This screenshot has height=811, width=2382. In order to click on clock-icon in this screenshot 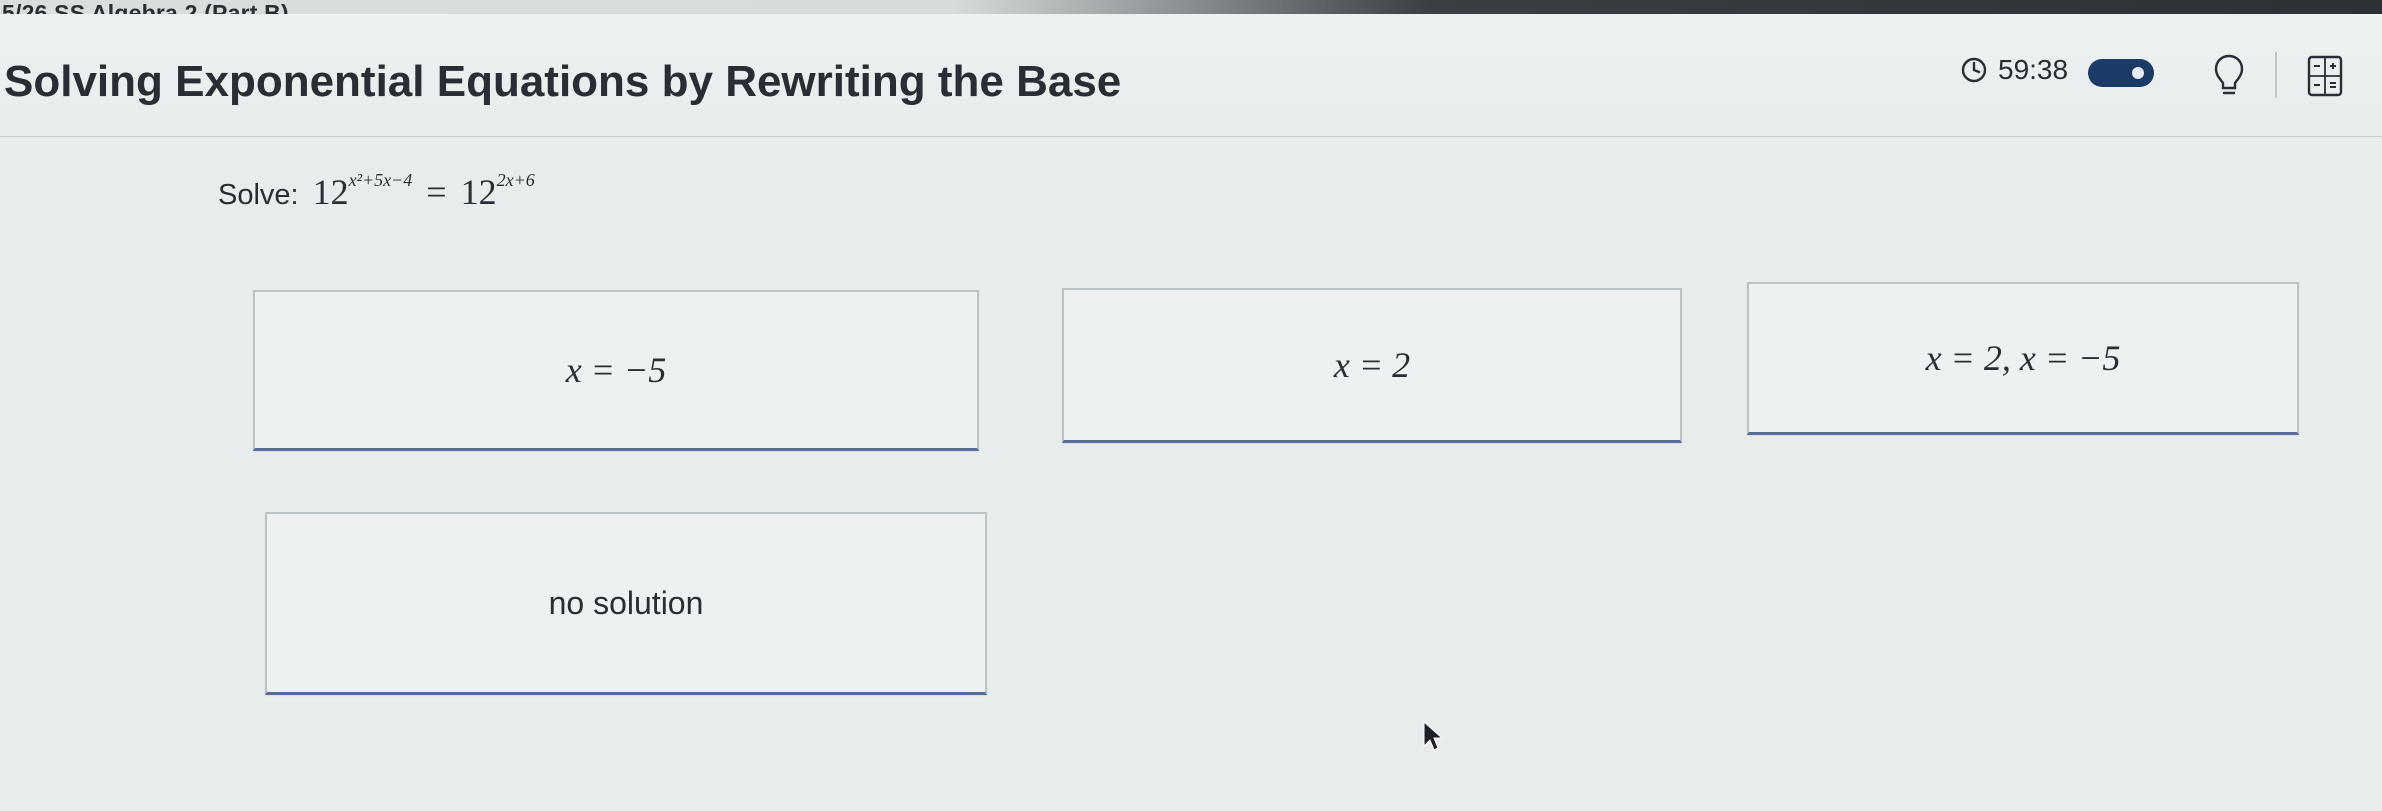, I will do `click(1974, 70)`.